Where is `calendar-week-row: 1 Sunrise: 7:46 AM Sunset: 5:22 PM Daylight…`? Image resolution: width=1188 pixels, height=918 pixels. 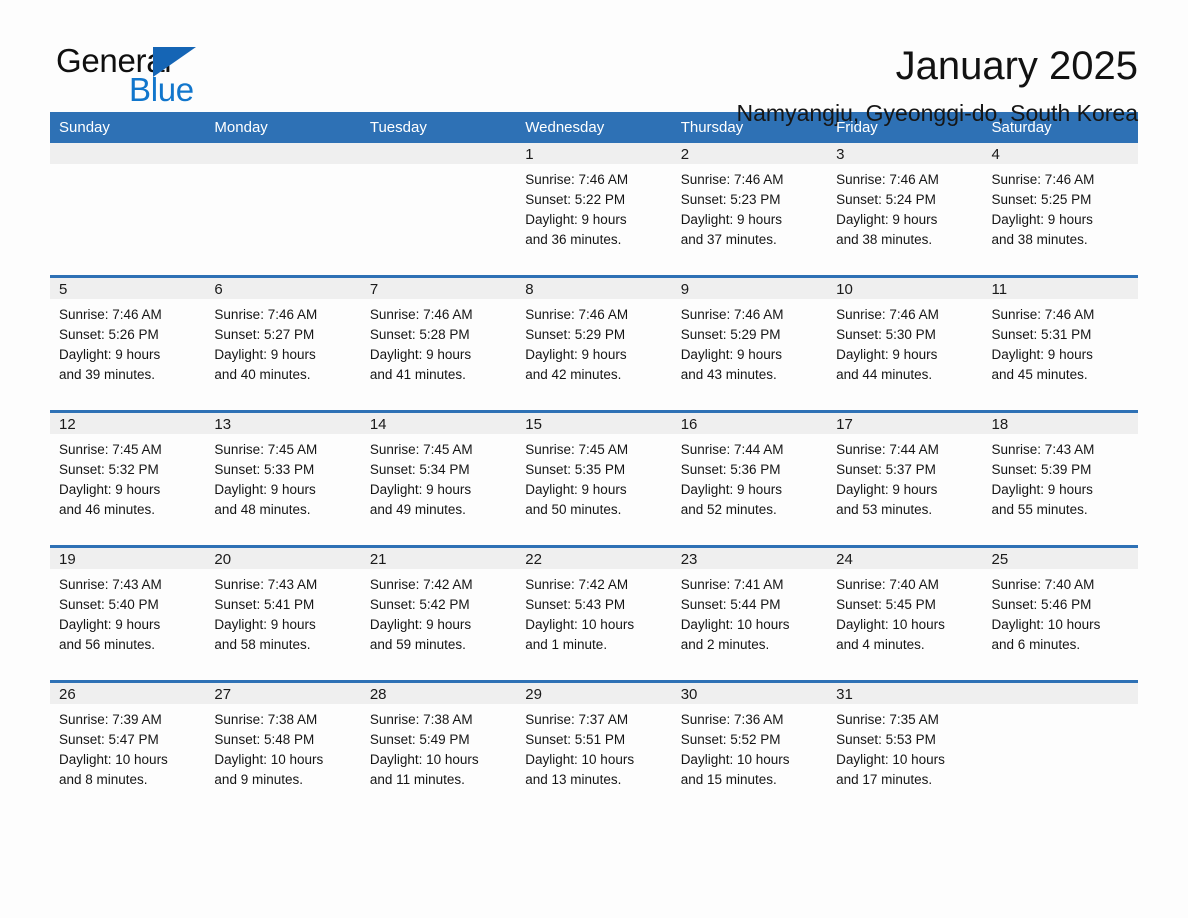
calendar-week-row: 1 Sunrise: 7:46 AM Sunset: 5:22 PM Daylight… is located at coordinates (594, 210).